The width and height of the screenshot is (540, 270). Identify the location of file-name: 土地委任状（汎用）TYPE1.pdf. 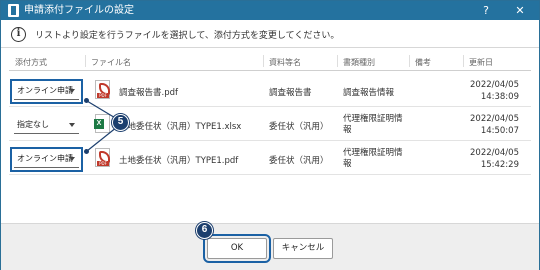
(179, 161).